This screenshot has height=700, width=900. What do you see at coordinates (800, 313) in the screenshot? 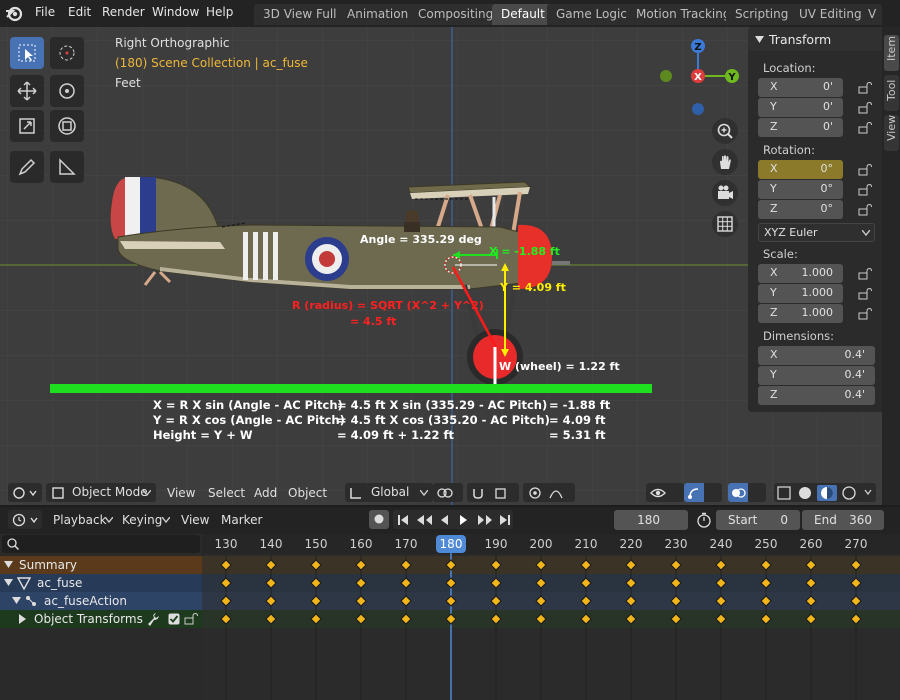
I see `scale-z-field: Z 1.000` at bounding box center [800, 313].